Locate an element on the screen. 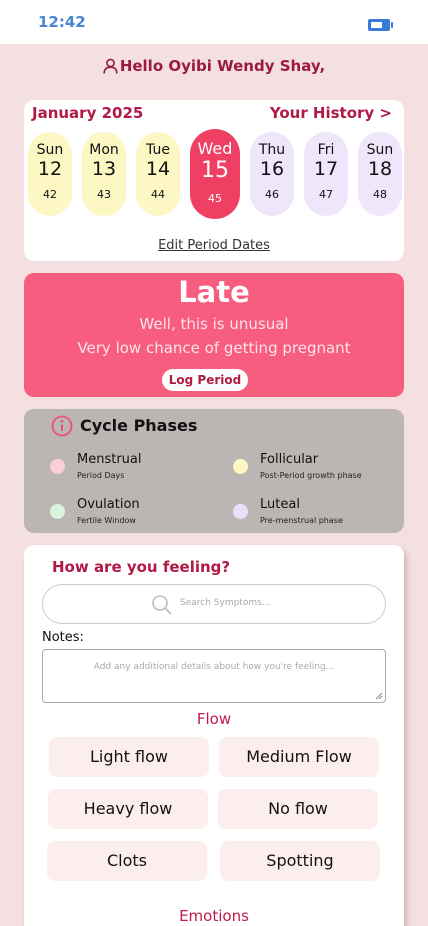  calendar-day: Mon 13 43 is located at coordinates (104, 174).